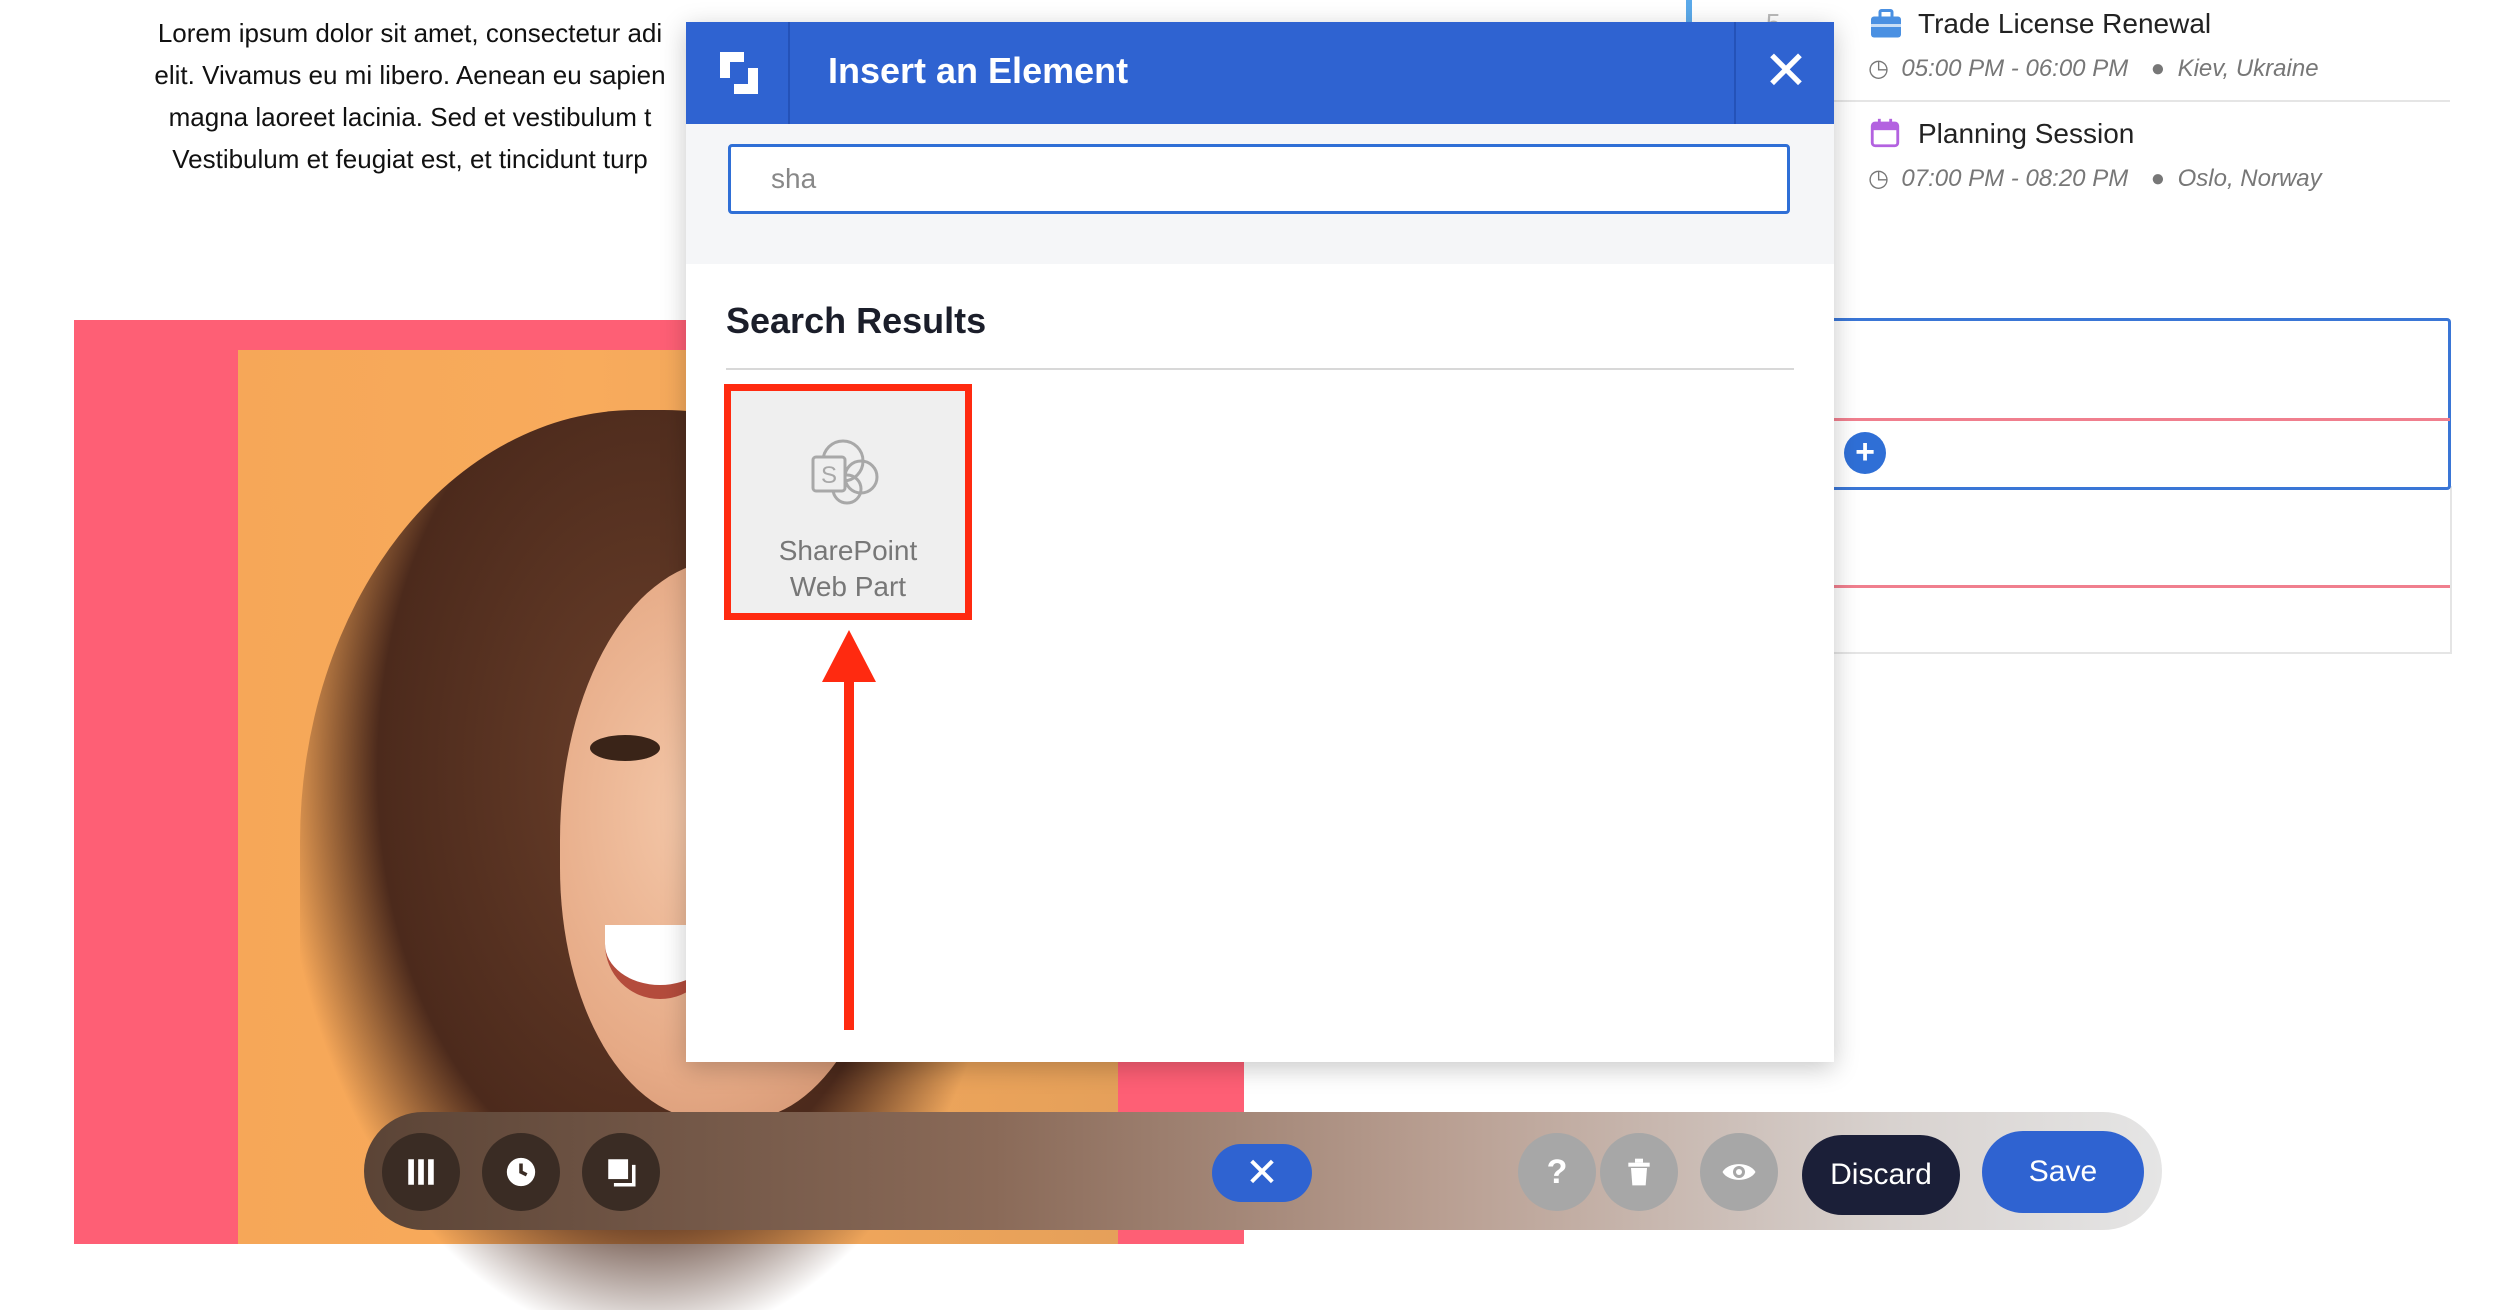 The width and height of the screenshot is (2510, 1310). I want to click on clock-icon, so click(521, 1172).